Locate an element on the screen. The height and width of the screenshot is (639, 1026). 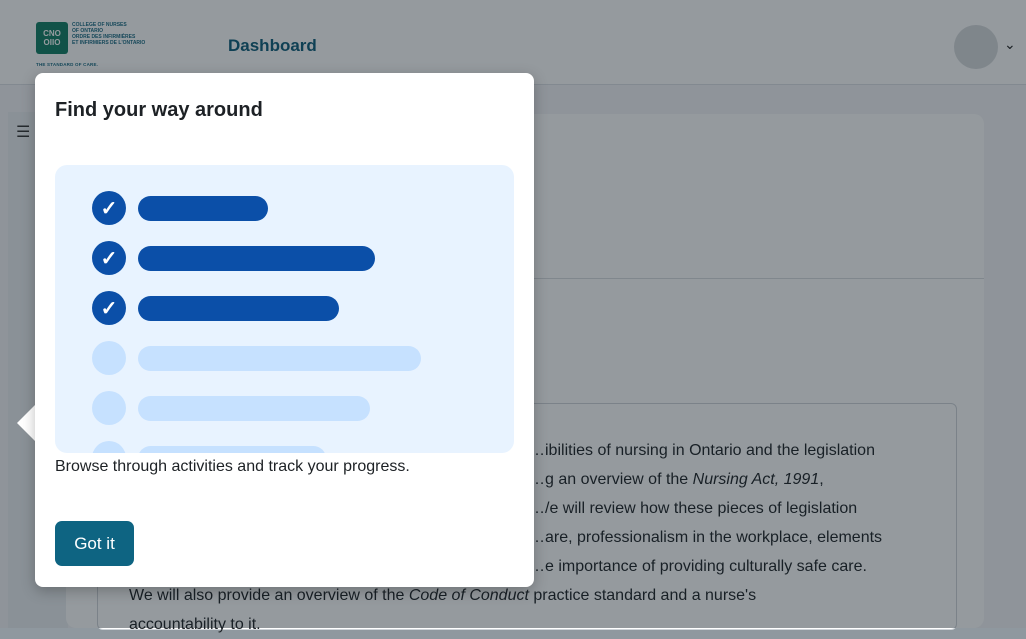
got-it-button: Got it is located at coordinates (94, 543).